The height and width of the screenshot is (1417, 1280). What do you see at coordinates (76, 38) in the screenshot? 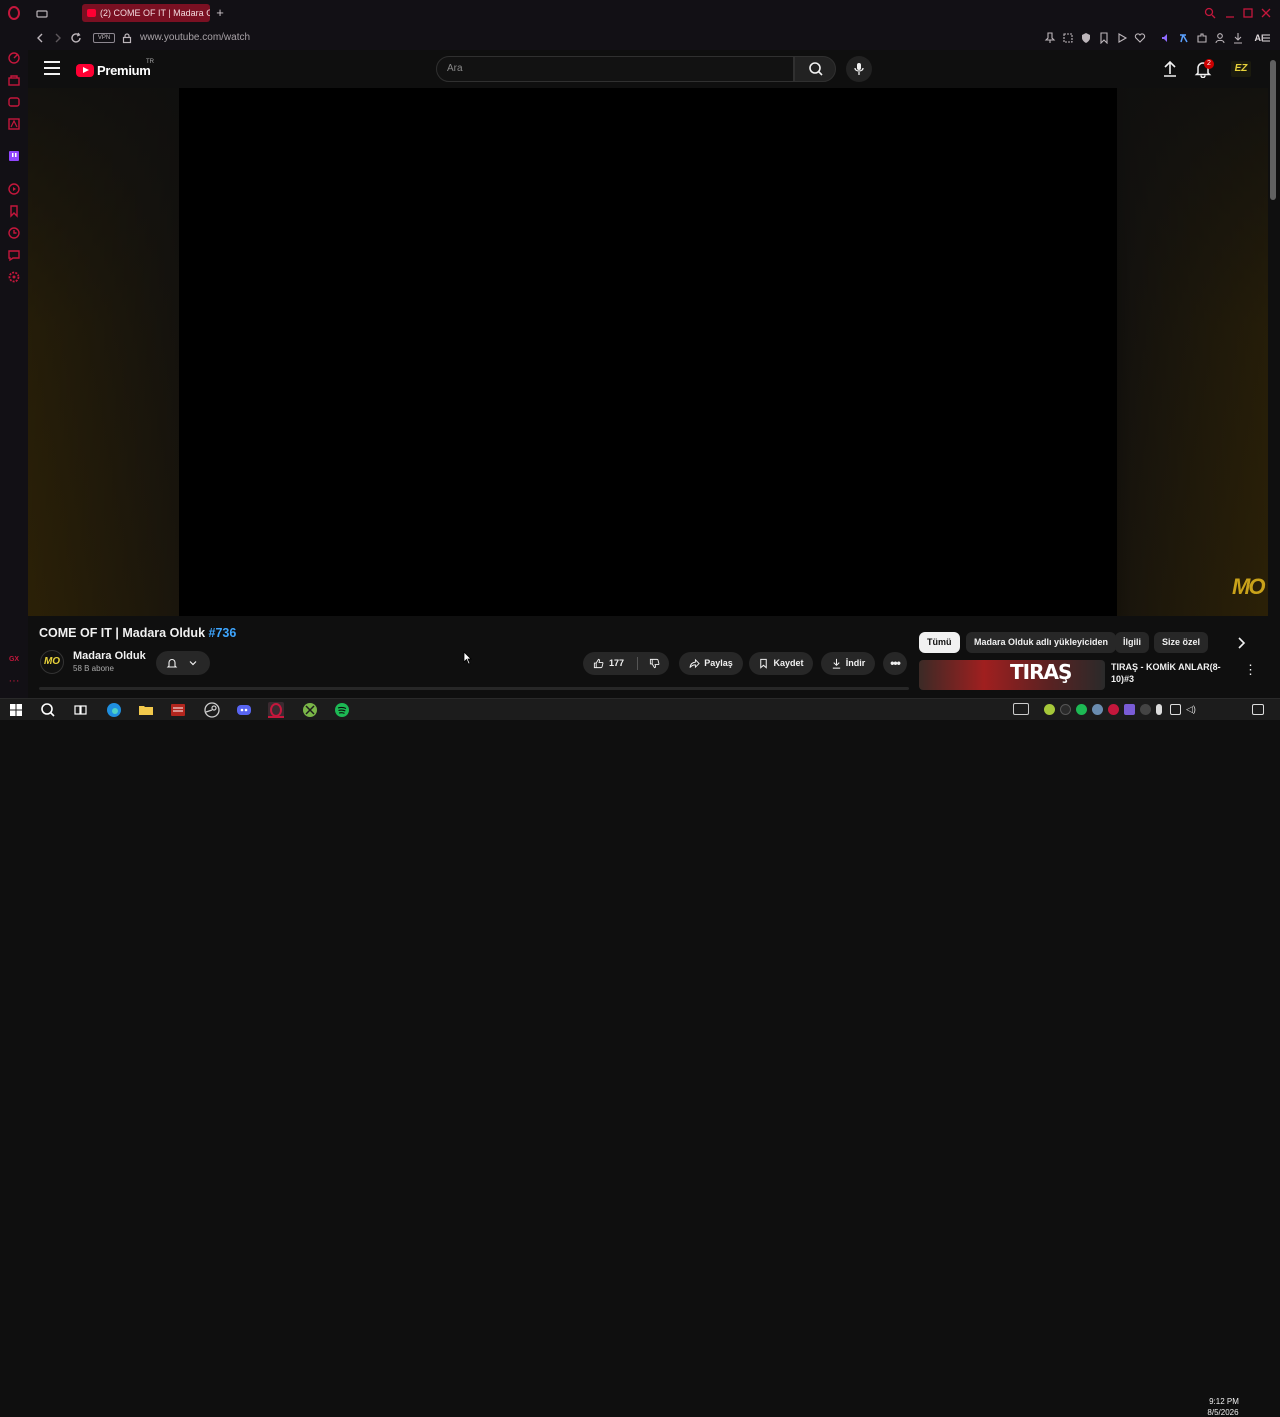
I see `reload-icon` at bounding box center [76, 38].